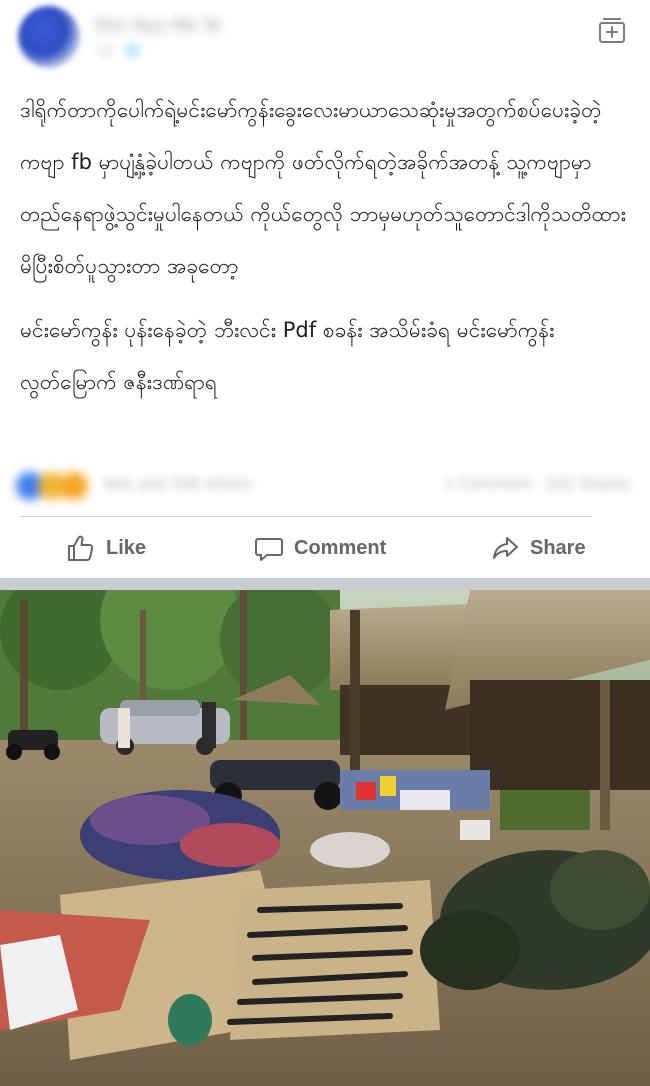  What do you see at coordinates (158, 26) in the screenshot?
I see `author-name: Kim Nyo Me Te` at bounding box center [158, 26].